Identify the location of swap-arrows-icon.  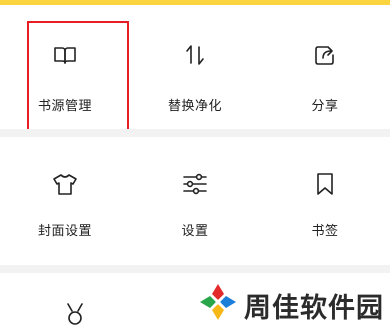
(195, 55).